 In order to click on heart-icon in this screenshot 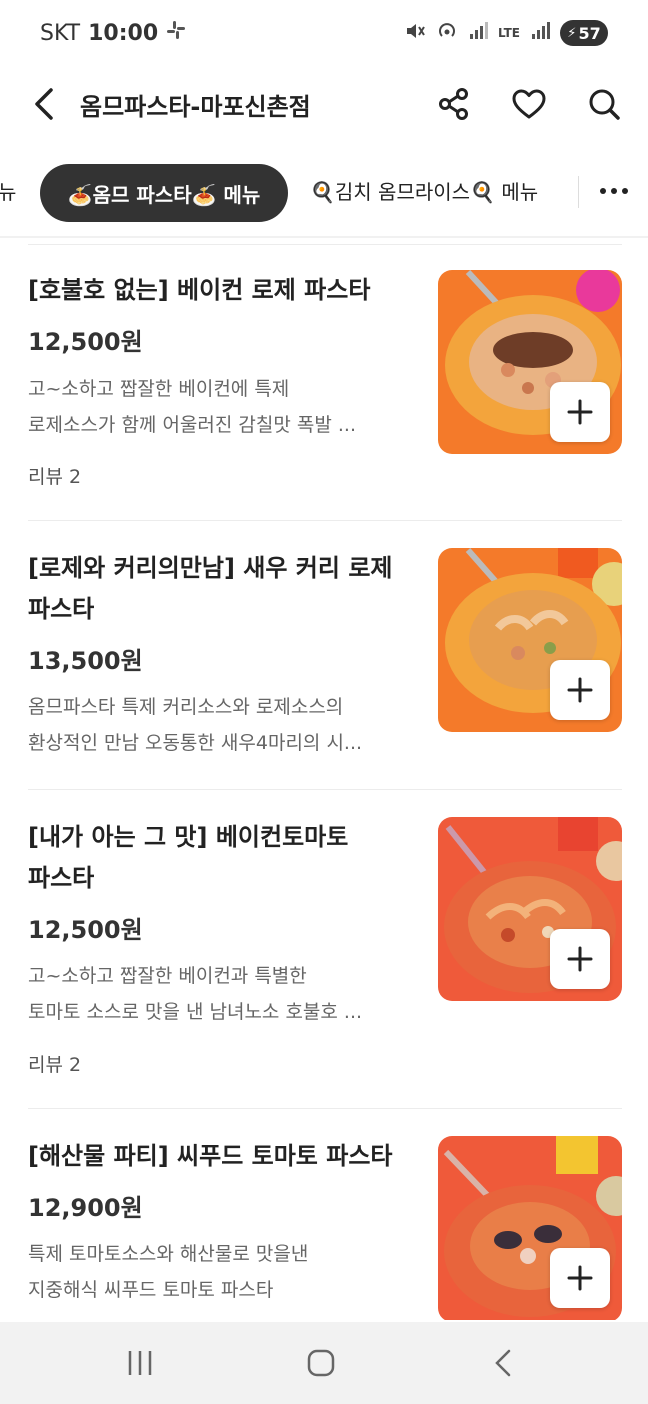, I will do `click(529, 104)`.